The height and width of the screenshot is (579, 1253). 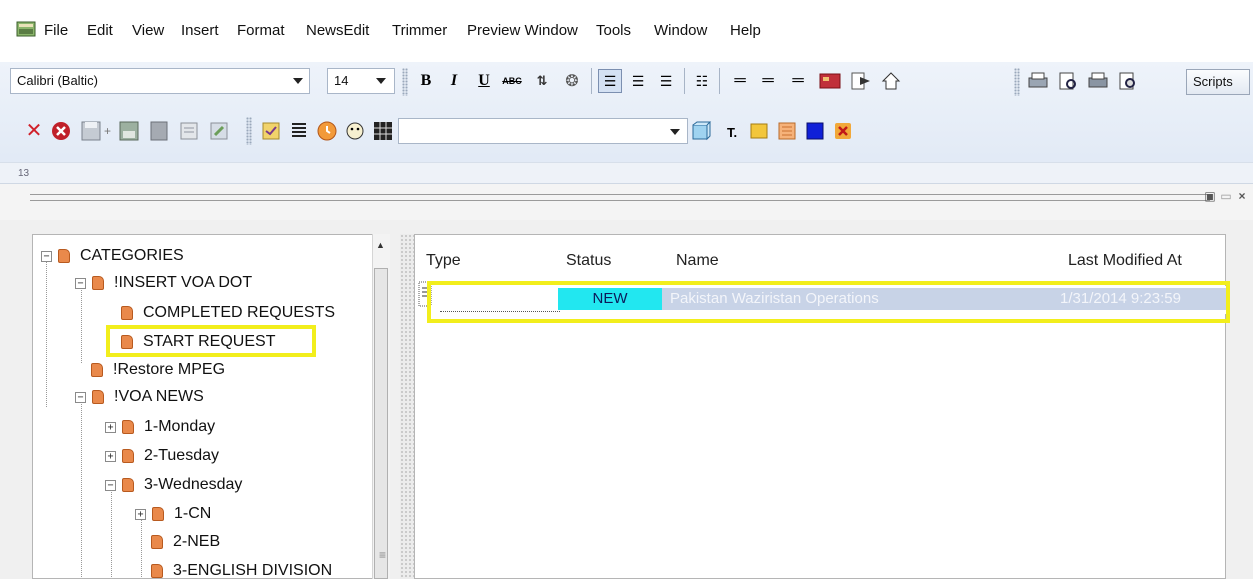 What do you see at coordinates (740, 81) in the screenshot?
I see `line-style-1-button: ═` at bounding box center [740, 81].